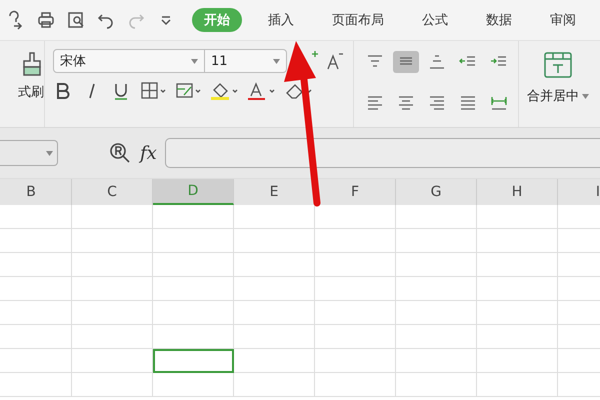 This screenshot has height=400, width=600. What do you see at coordinates (563, 20) in the screenshot?
I see `ribbon-tab: 审阅` at bounding box center [563, 20].